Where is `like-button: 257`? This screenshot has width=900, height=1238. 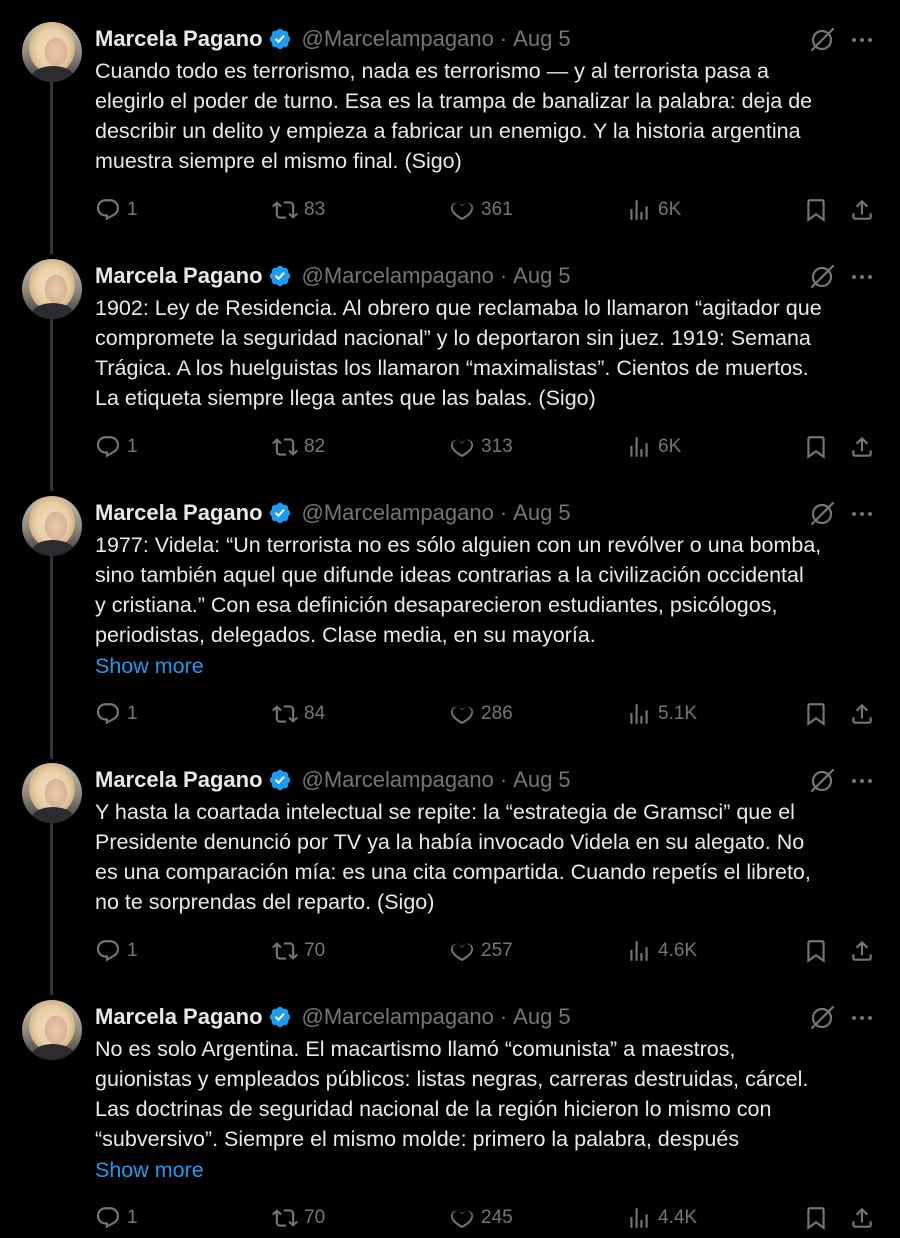 like-button: 257 is located at coordinates (481, 951).